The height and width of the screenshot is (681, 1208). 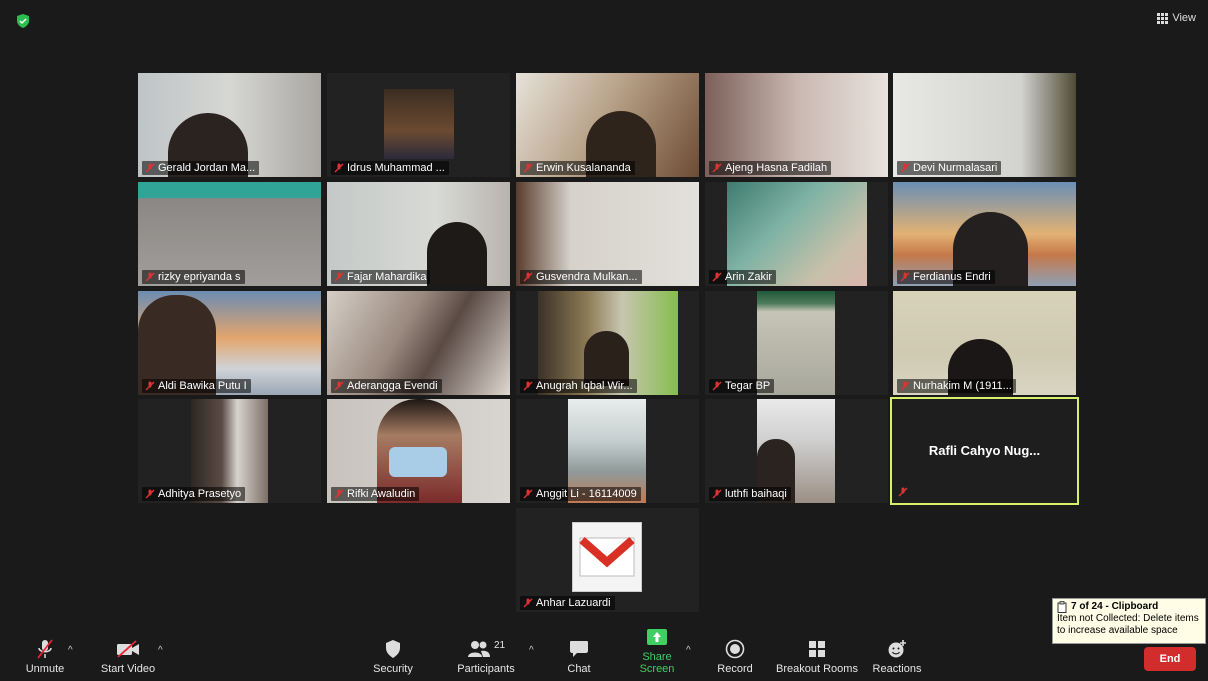 What do you see at coordinates (1184, 18) in the screenshot?
I see `view-label: View` at bounding box center [1184, 18].